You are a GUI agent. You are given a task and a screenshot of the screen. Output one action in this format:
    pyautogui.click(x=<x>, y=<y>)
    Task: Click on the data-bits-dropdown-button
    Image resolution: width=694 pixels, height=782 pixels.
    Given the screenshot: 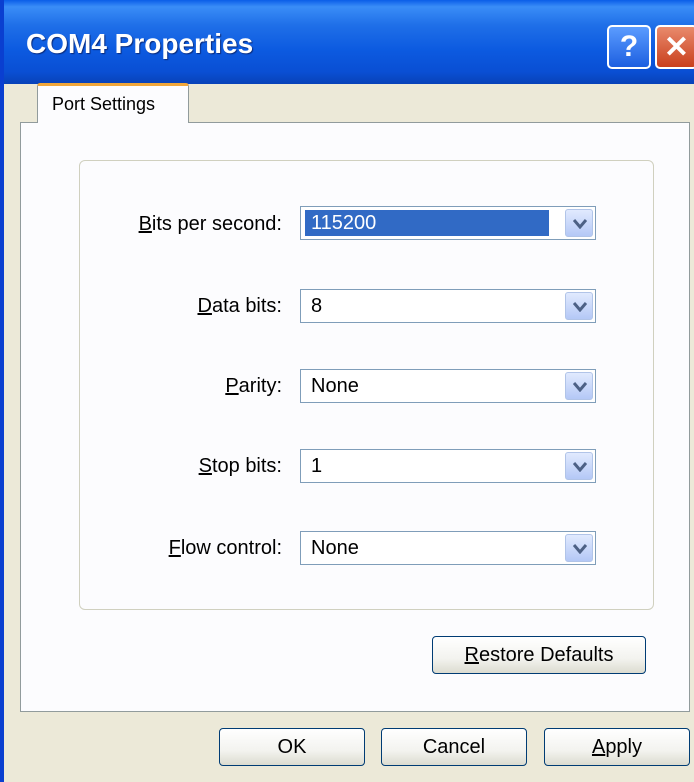 What is the action you would take?
    pyautogui.click(x=579, y=306)
    